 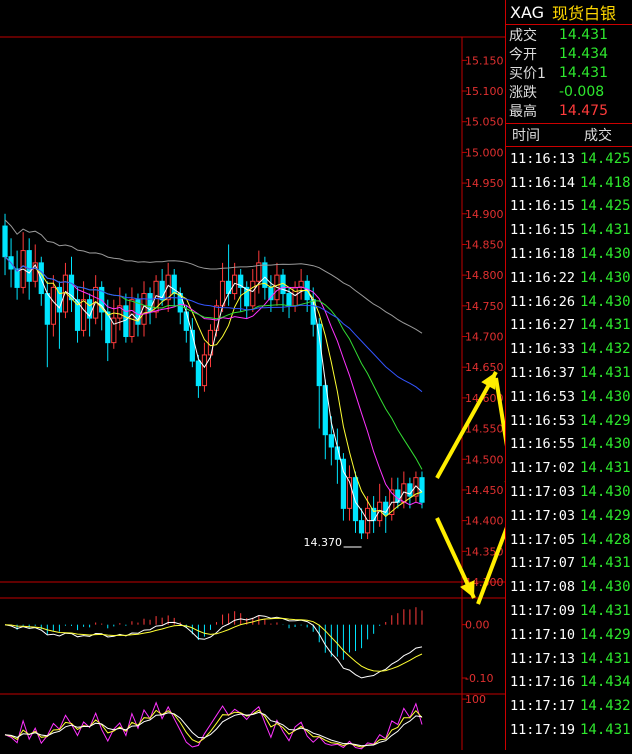 I want to click on tick-time: 11:17:03, so click(x=541, y=516).